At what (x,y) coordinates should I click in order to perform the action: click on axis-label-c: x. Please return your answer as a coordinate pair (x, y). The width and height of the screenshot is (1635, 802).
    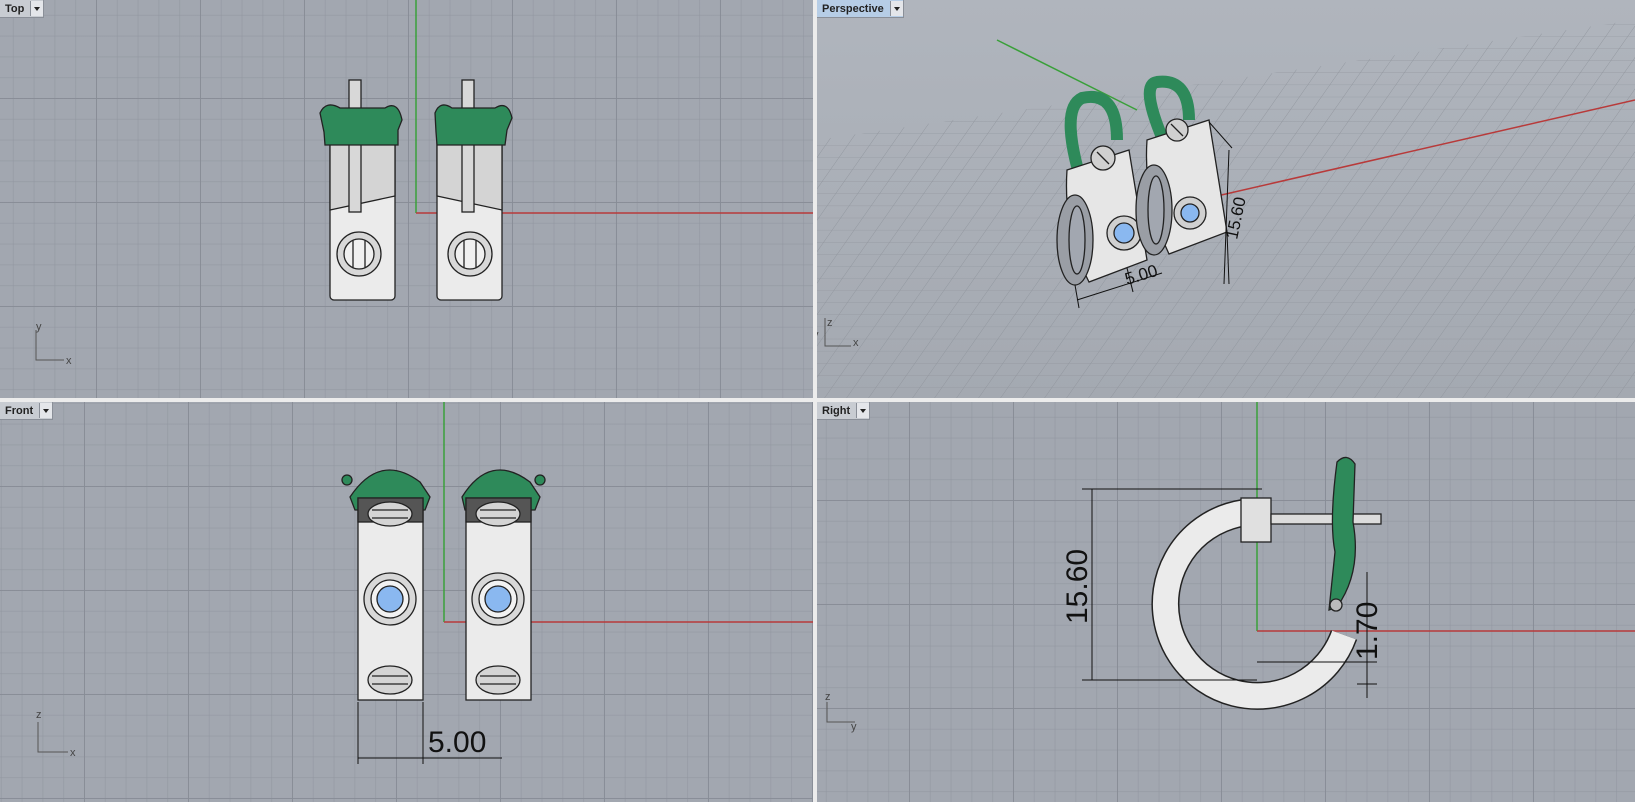
    Looking at the image, I should click on (856, 343).